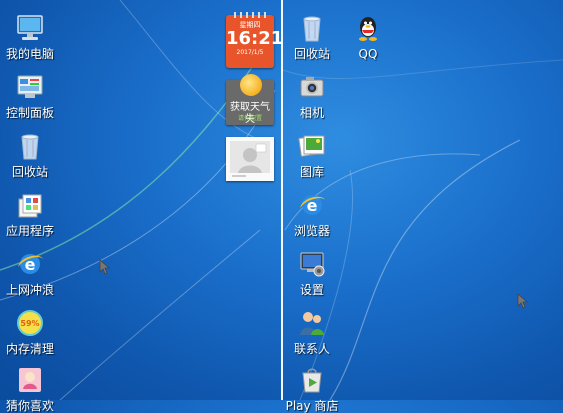 Image resolution: width=563 pixels, height=413 pixels. I want to click on sun-icon, so click(251, 85).